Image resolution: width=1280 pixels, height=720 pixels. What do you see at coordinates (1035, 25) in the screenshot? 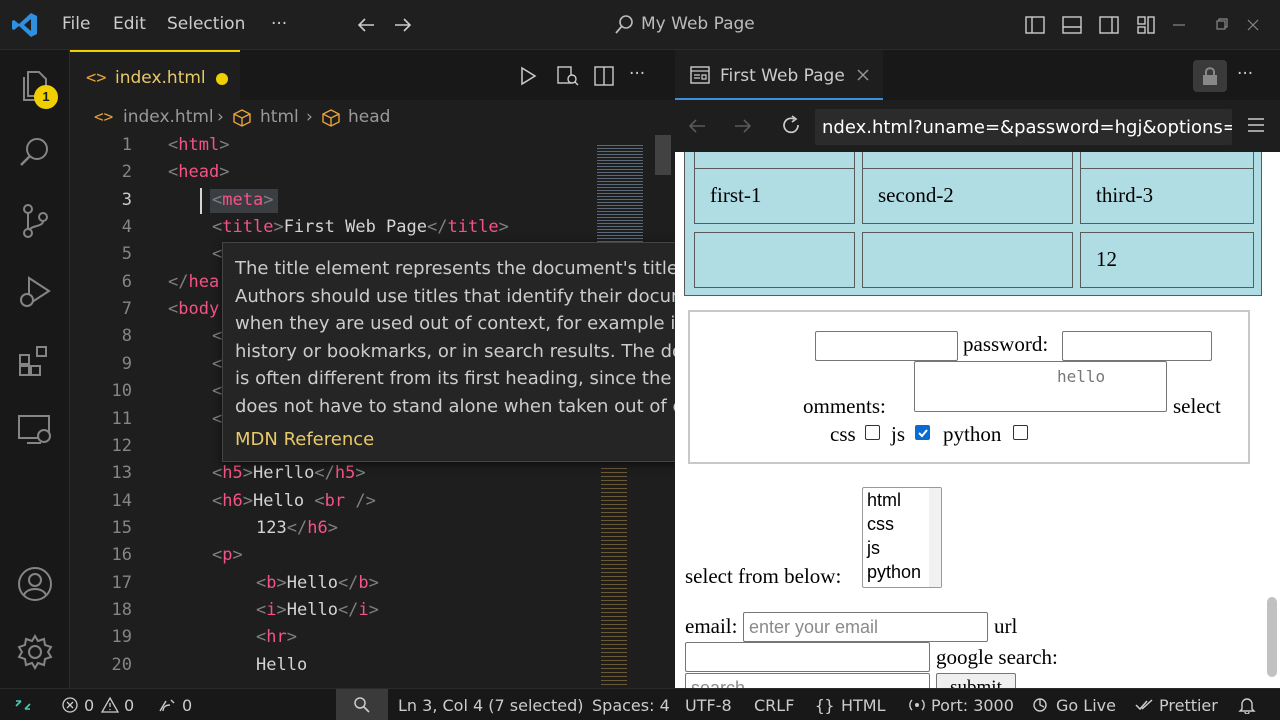
I see `toggle-primary-sidebar-icon` at bounding box center [1035, 25].